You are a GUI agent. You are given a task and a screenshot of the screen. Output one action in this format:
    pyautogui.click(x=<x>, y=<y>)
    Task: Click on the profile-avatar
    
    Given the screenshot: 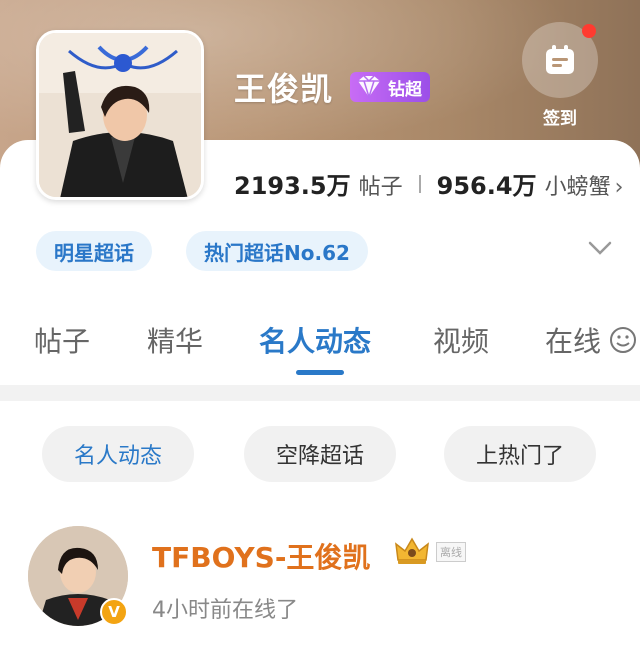 What is the action you would take?
    pyautogui.click(x=120, y=115)
    